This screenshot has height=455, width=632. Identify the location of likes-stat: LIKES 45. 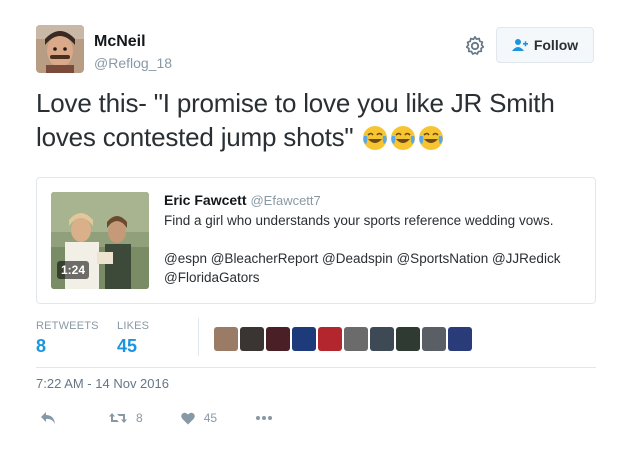
(133, 338).